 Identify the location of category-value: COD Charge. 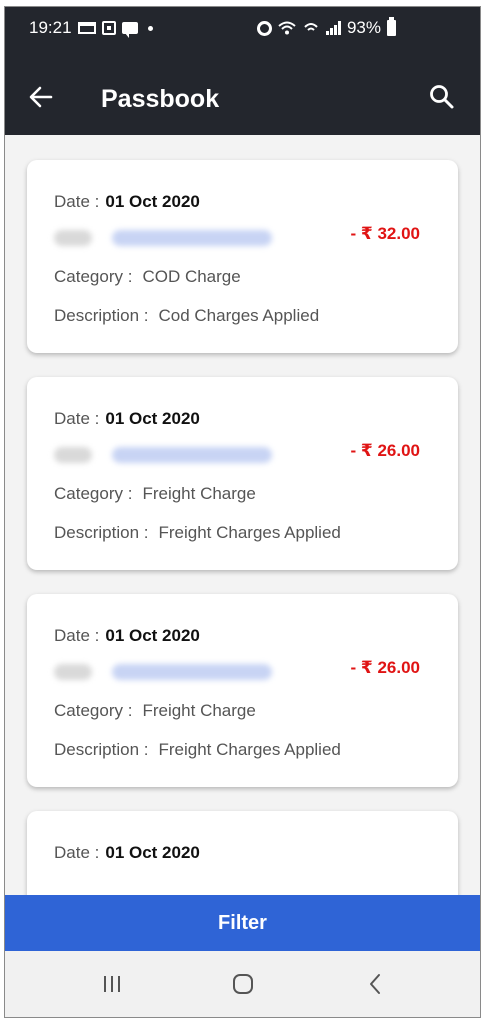
(191, 276).